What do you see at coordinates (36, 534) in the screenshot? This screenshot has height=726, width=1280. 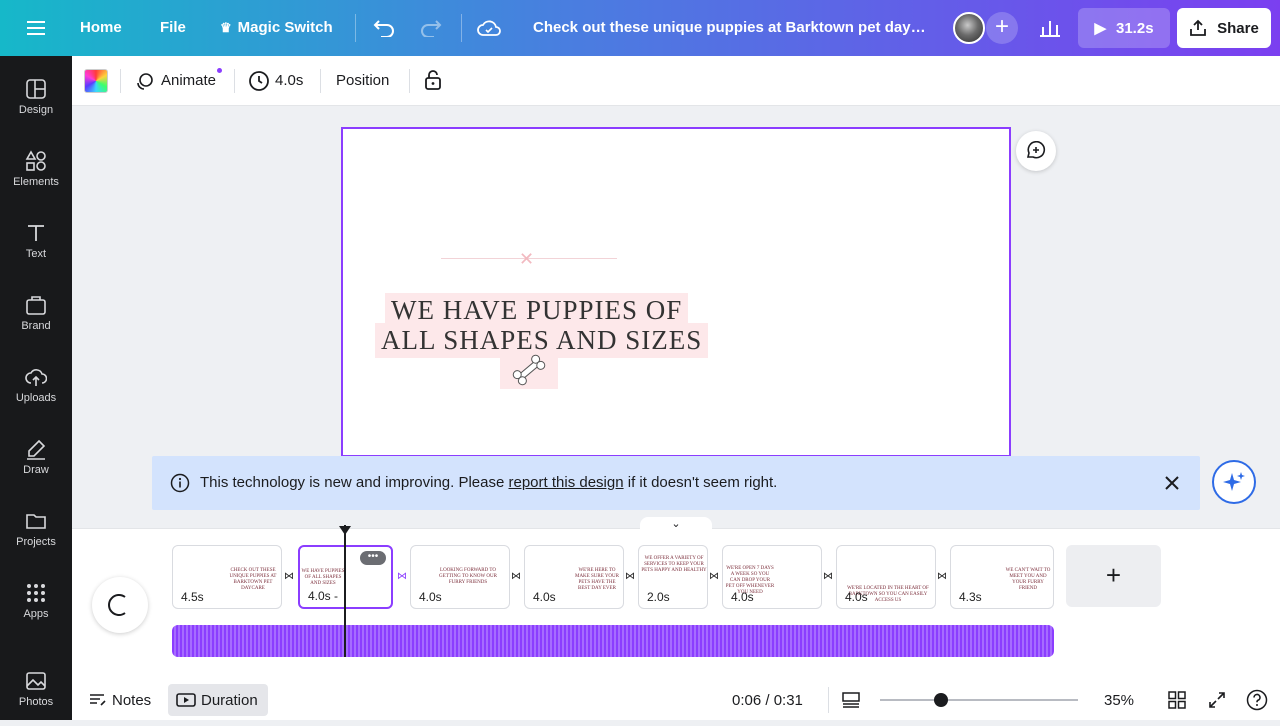 I see `sidebar-item-projects: Projects` at bounding box center [36, 534].